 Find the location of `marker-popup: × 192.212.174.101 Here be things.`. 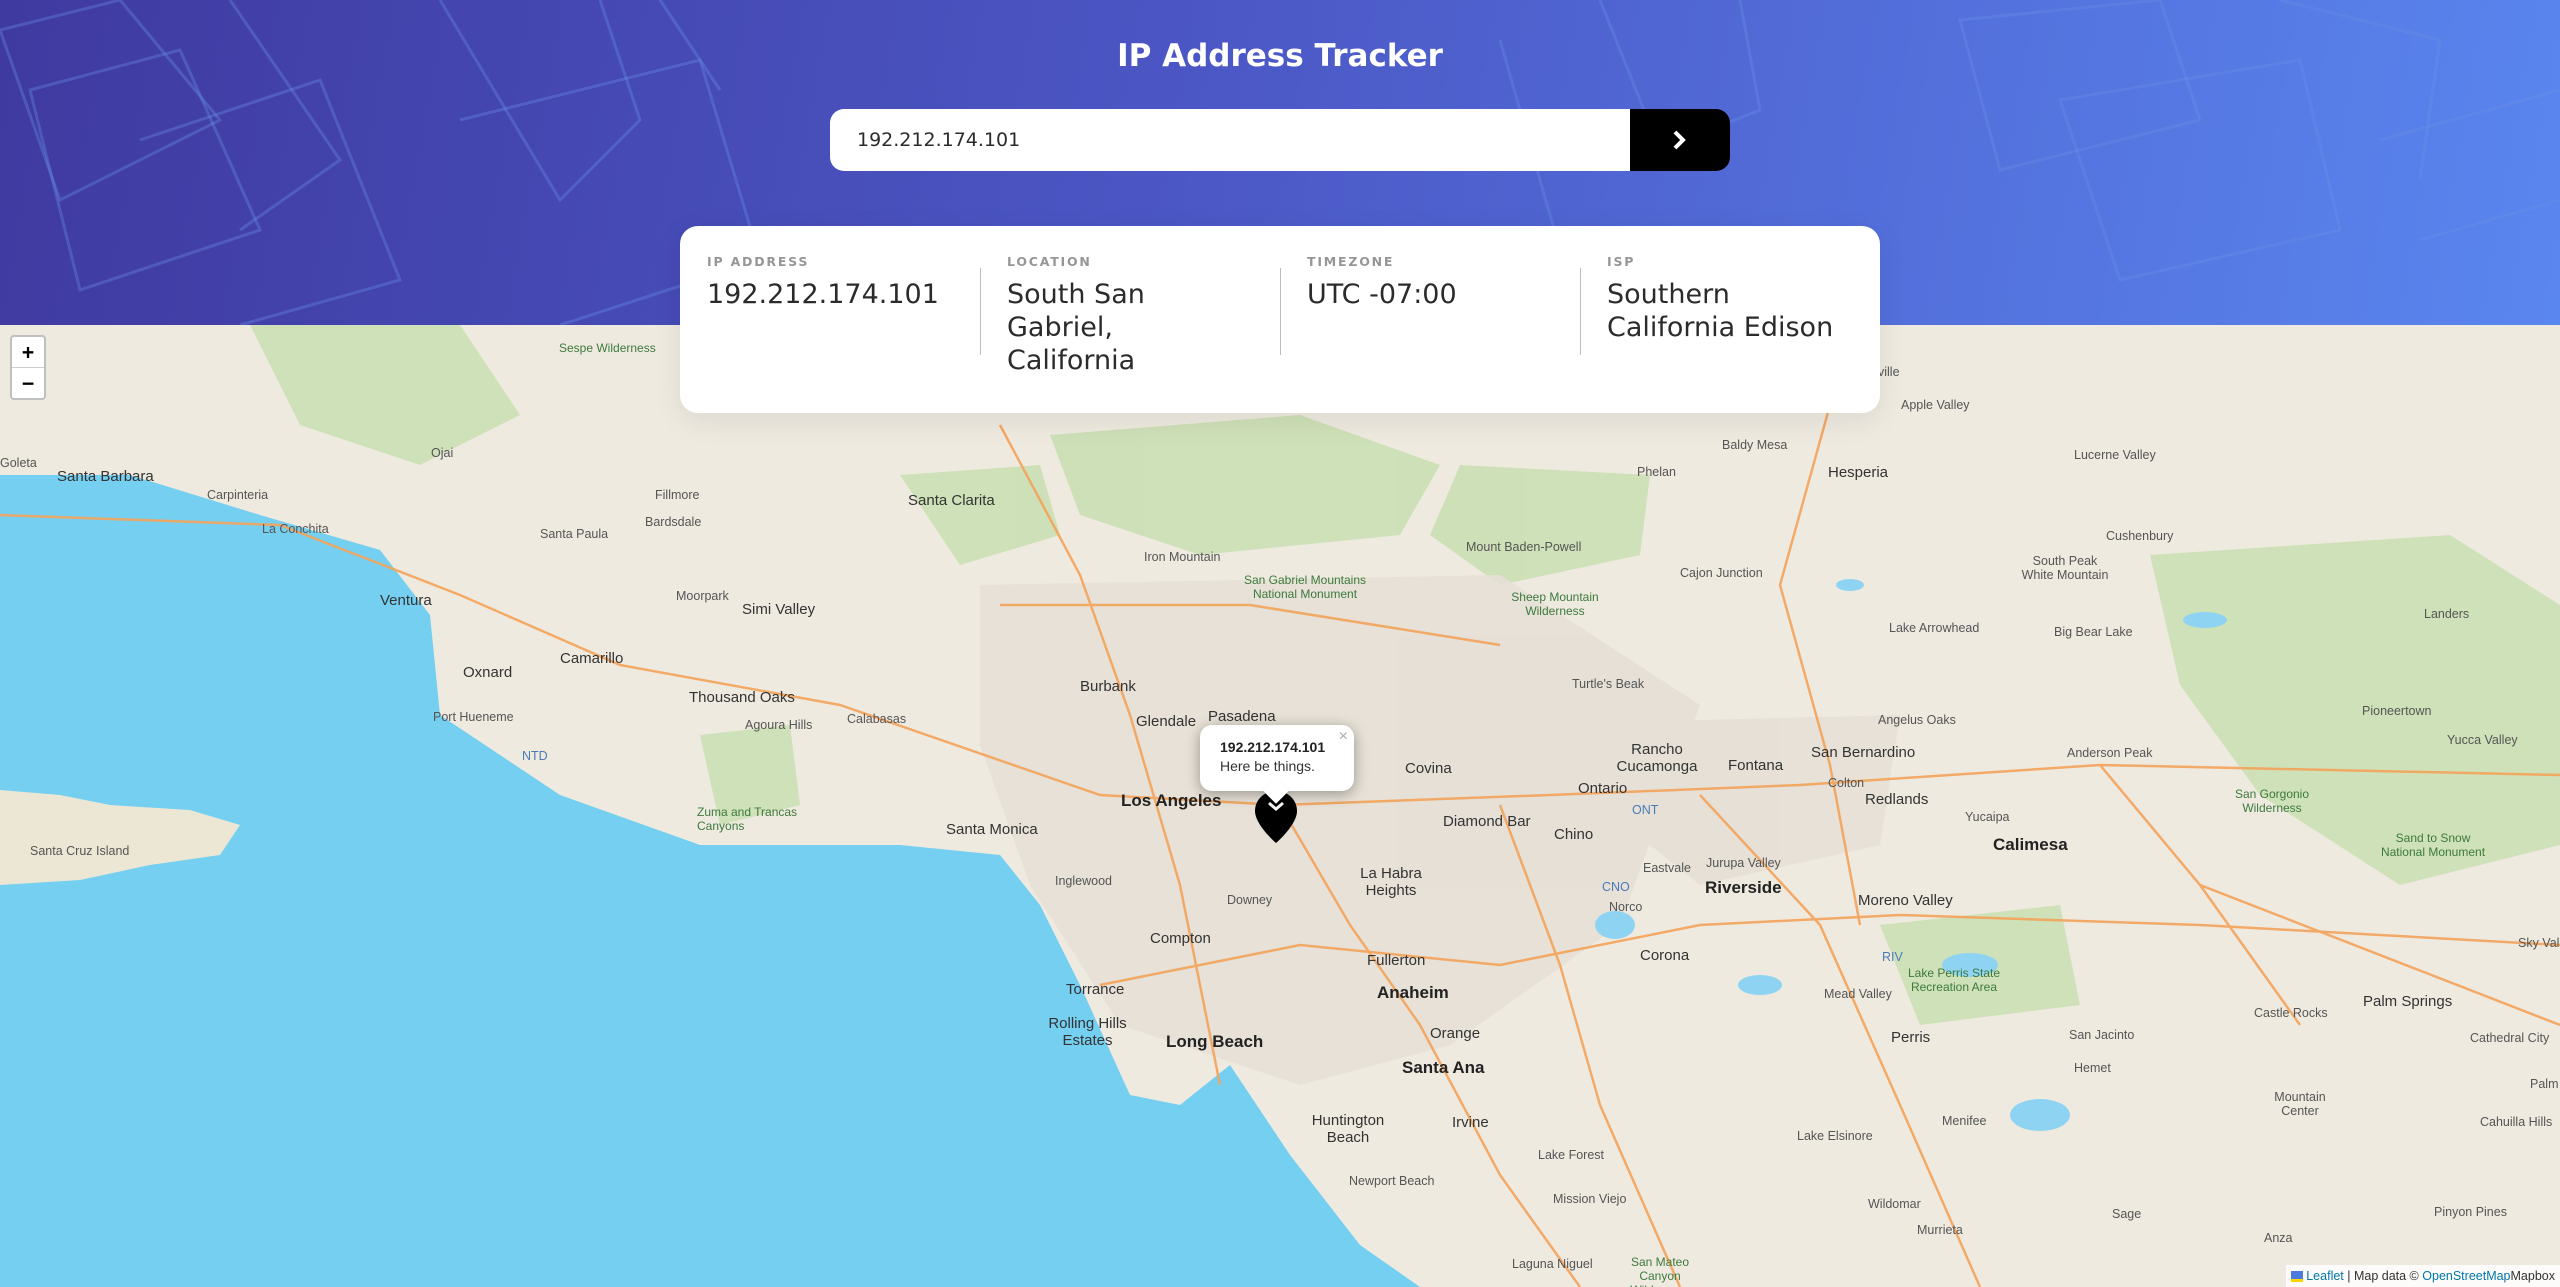

marker-popup: × 192.212.174.101 Here be things. is located at coordinates (1277, 758).